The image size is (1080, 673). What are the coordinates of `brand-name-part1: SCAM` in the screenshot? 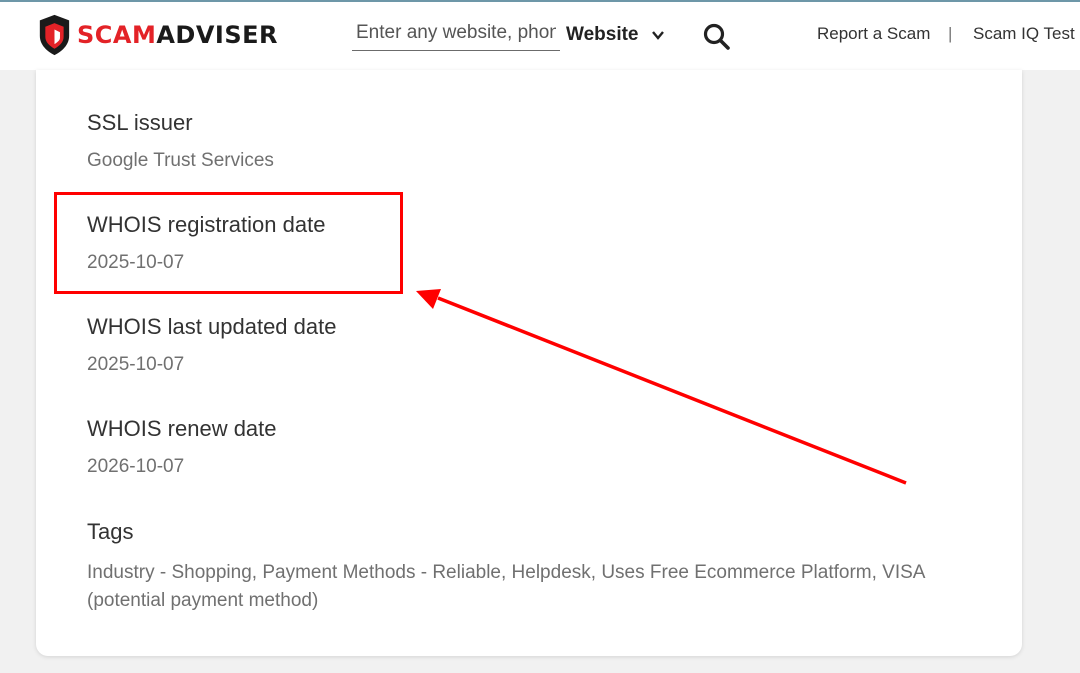 It's located at (116, 35).